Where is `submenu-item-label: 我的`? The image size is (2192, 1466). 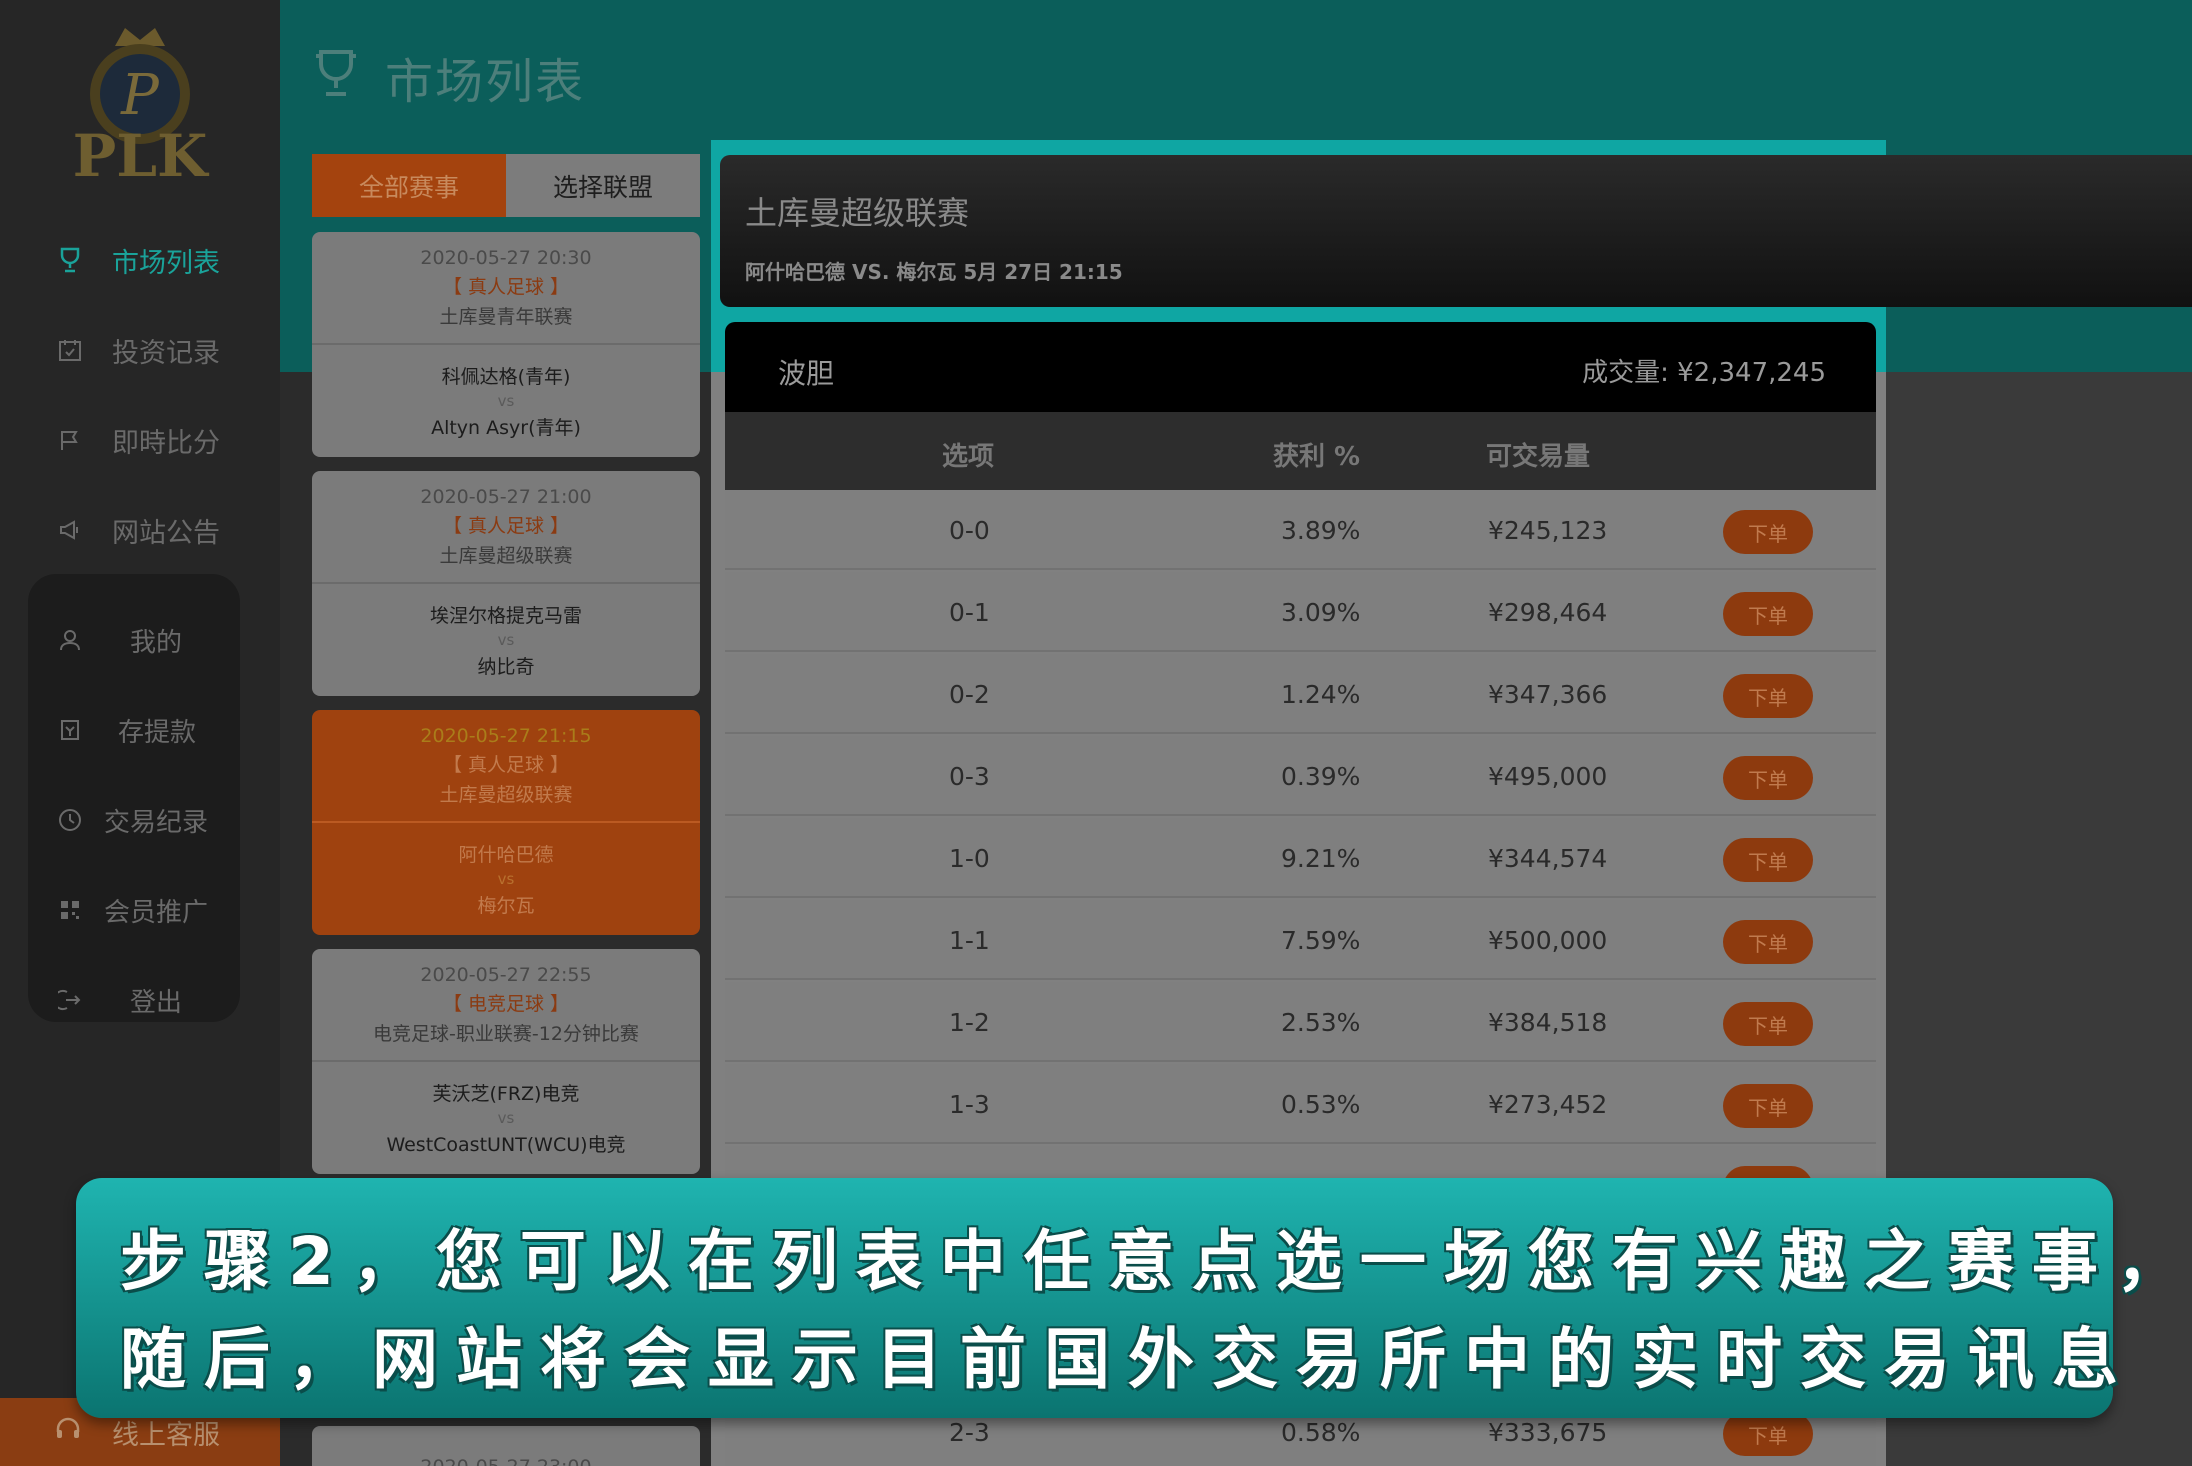 submenu-item-label: 我的 is located at coordinates (156, 642).